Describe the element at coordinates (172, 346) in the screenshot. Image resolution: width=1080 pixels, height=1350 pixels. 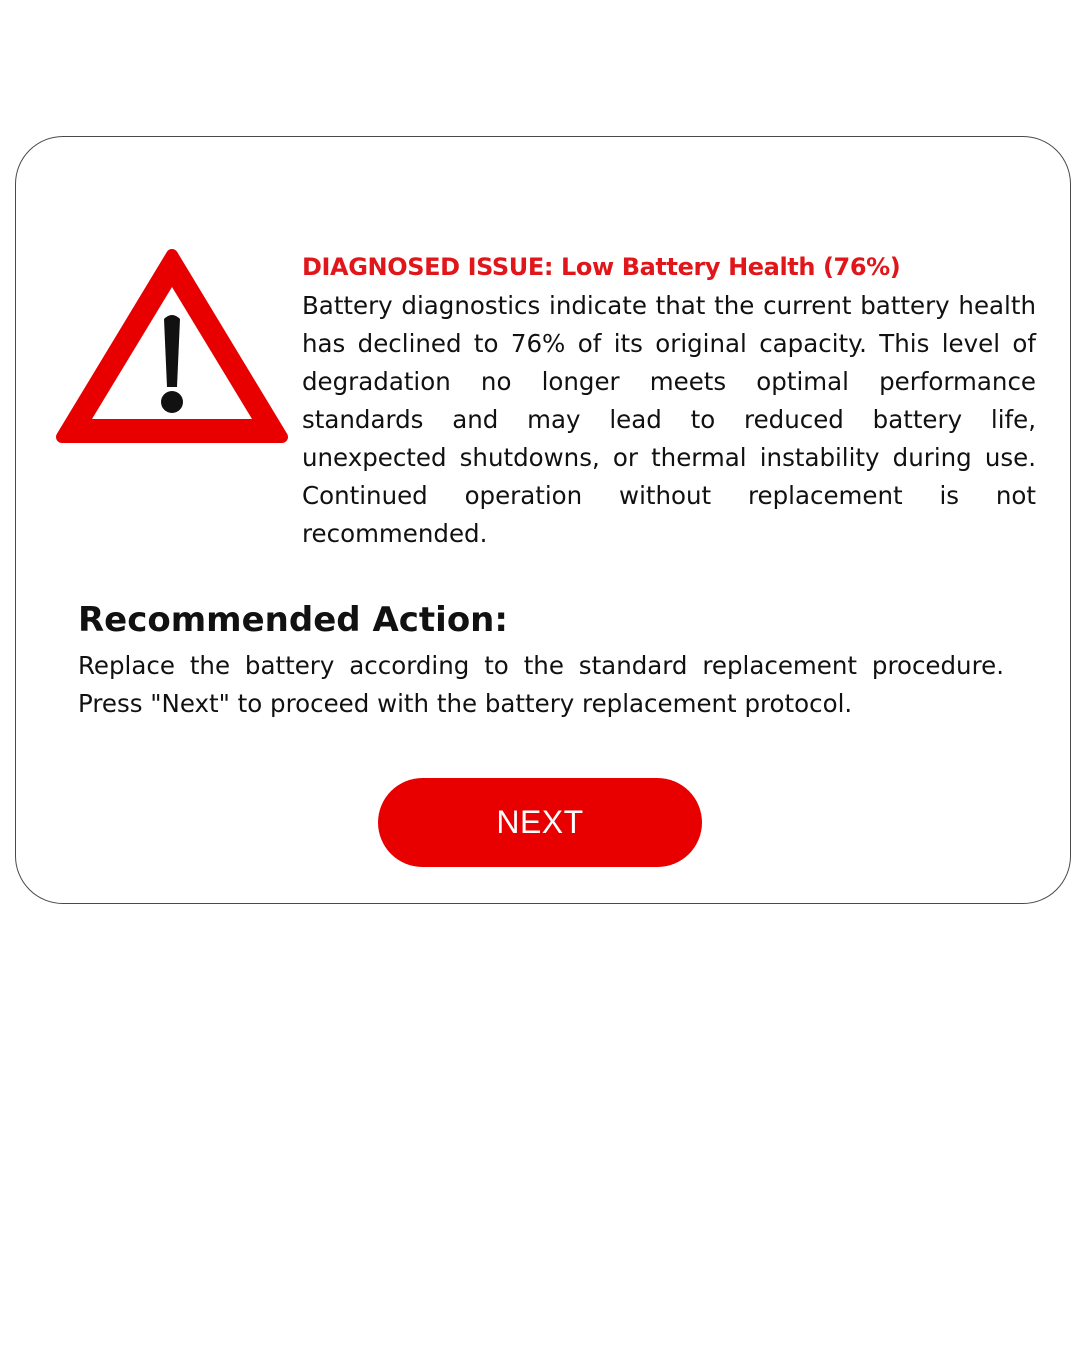
I see `warning-triangle-icon` at that location.